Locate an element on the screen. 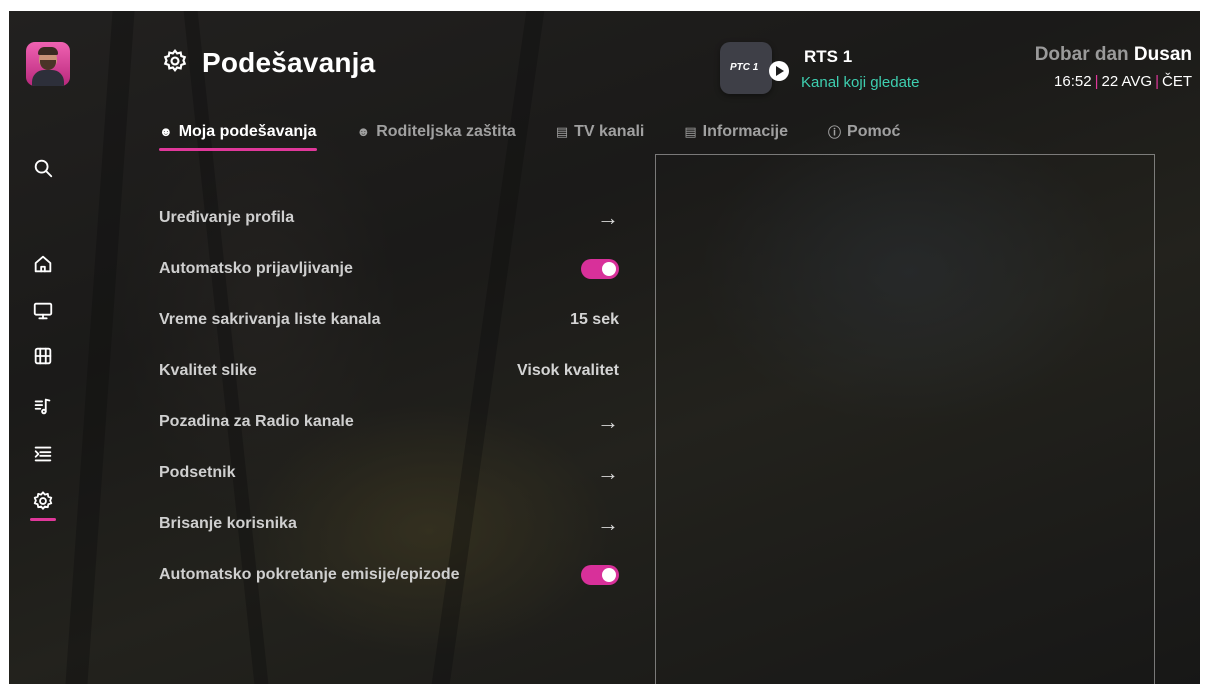 This screenshot has height=684, width=1206. tab-label: Roditeljska zaštita is located at coordinates (446, 131).